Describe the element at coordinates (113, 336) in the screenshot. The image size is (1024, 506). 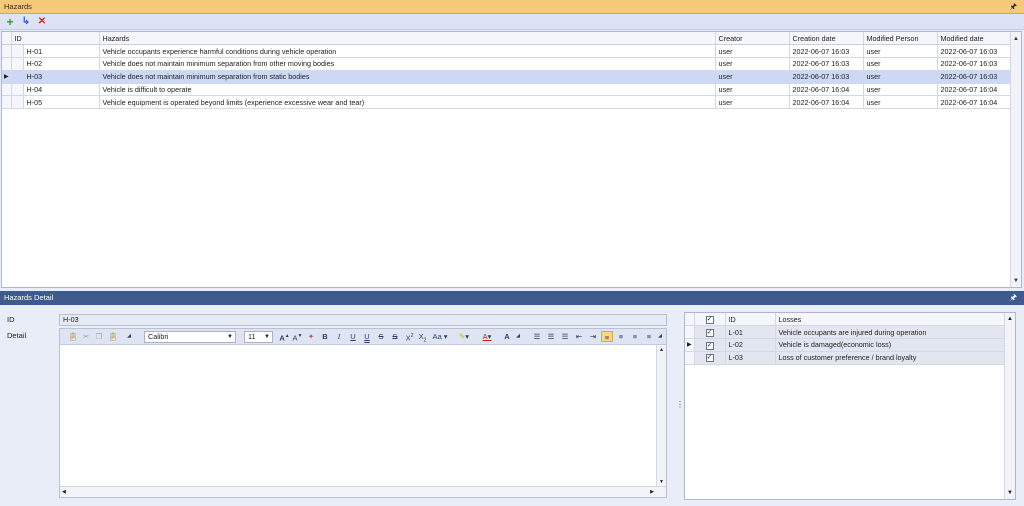
I see `paste-special-icon: 📋︎` at that location.